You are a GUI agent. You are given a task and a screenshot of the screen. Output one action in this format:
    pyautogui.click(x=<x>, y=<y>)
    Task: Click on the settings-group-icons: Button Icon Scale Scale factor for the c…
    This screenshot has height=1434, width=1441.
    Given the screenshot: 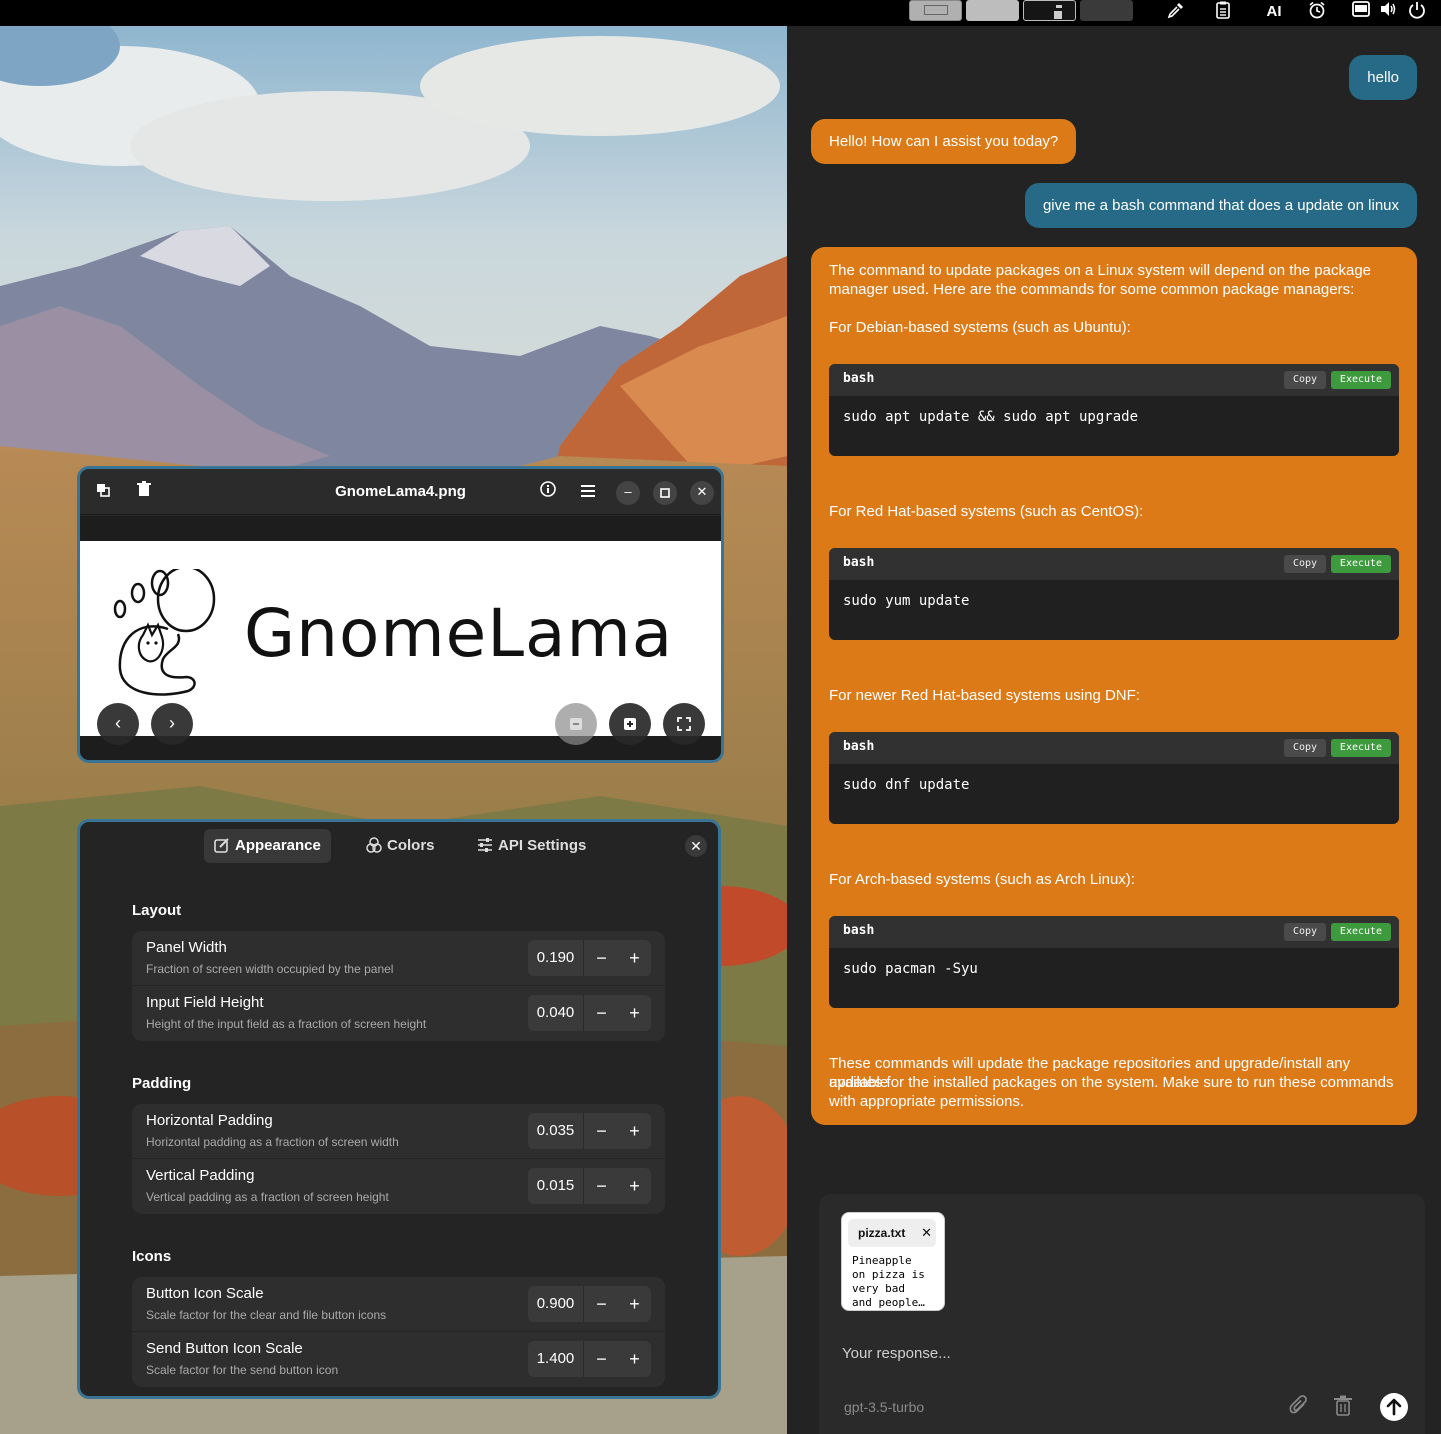 What is the action you would take?
    pyautogui.click(x=398, y=1332)
    